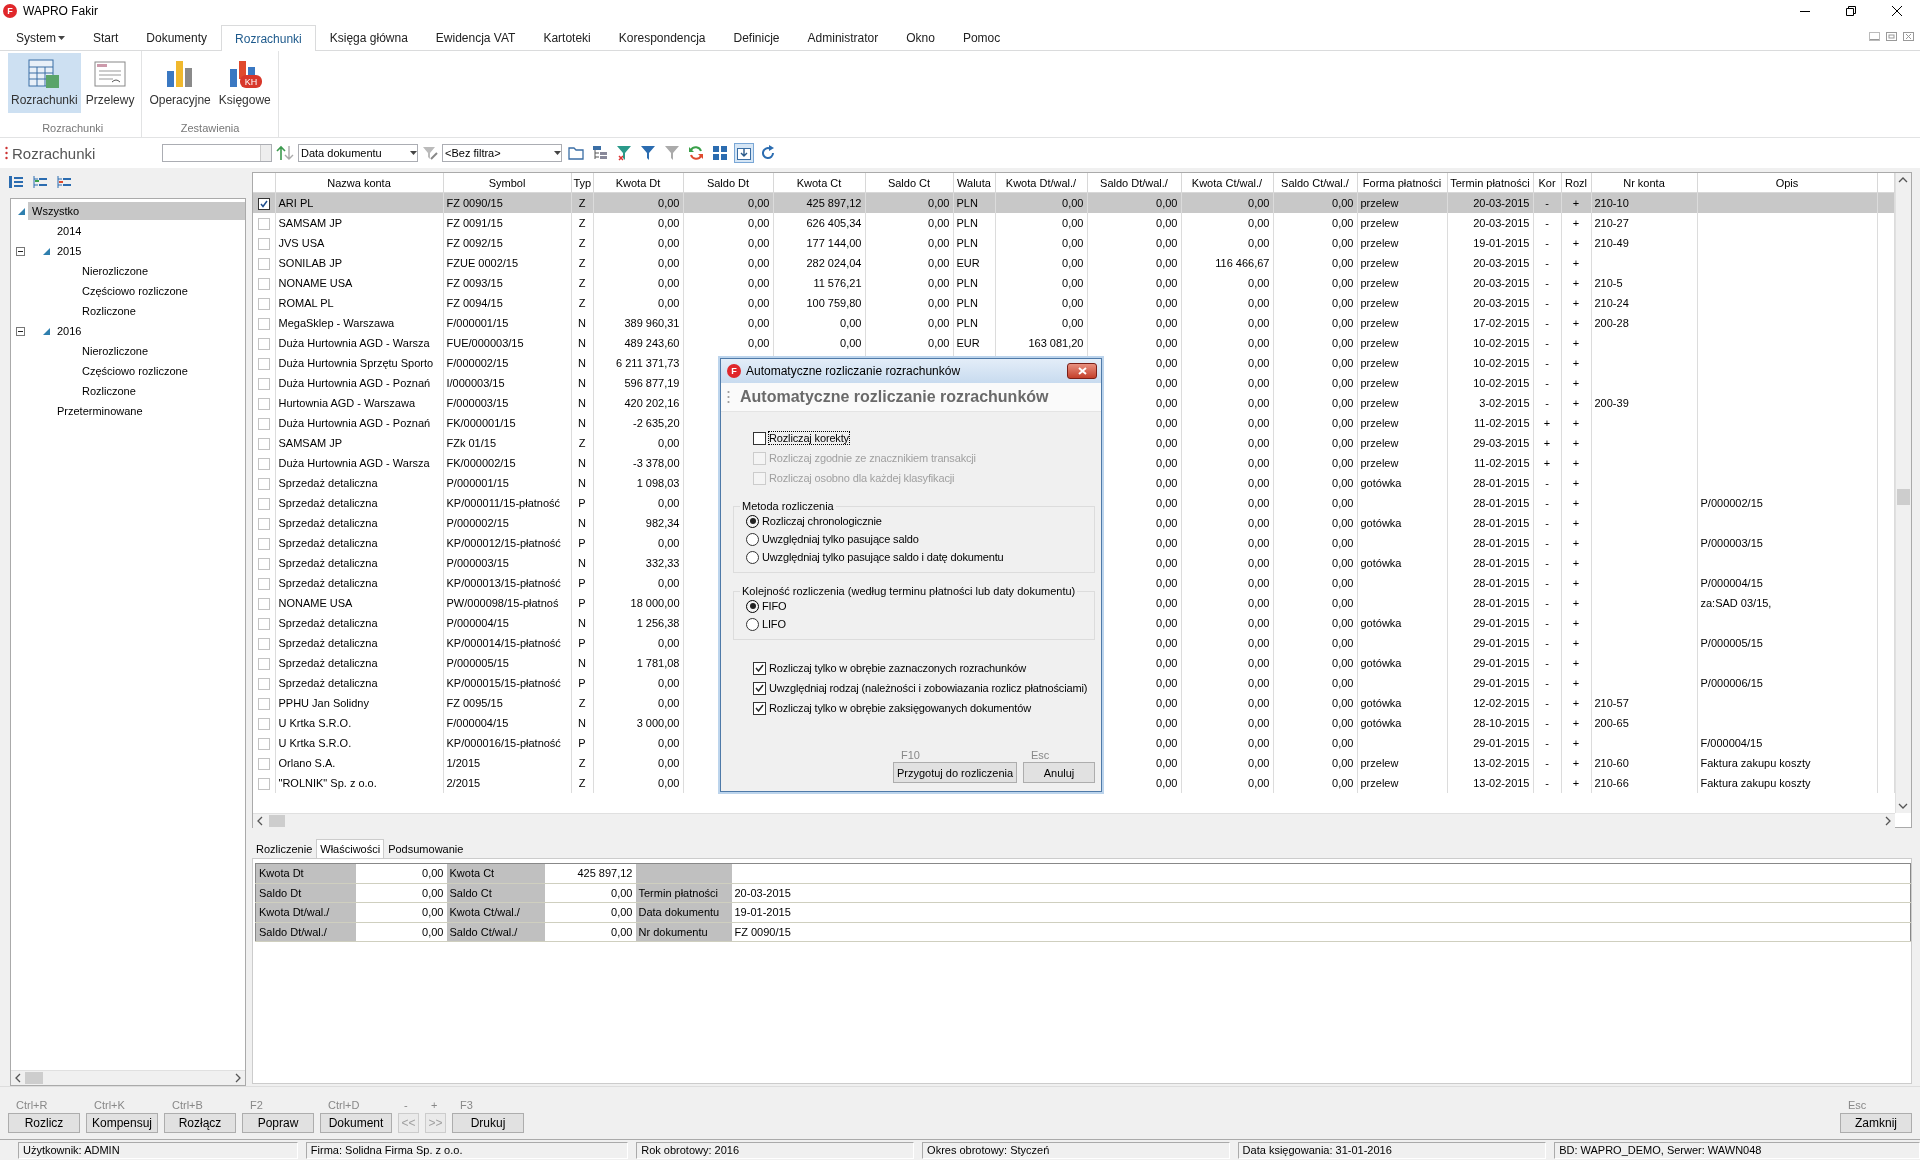  What do you see at coordinates (728, 183) in the screenshot?
I see `column-header: Saldo Dt` at bounding box center [728, 183].